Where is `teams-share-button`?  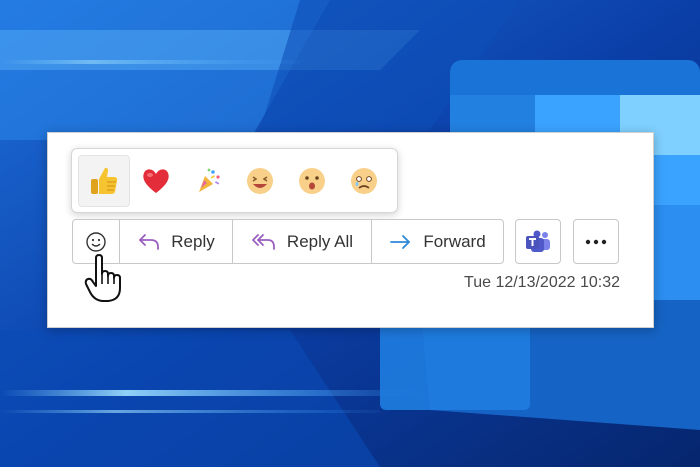 teams-share-button is located at coordinates (538, 241).